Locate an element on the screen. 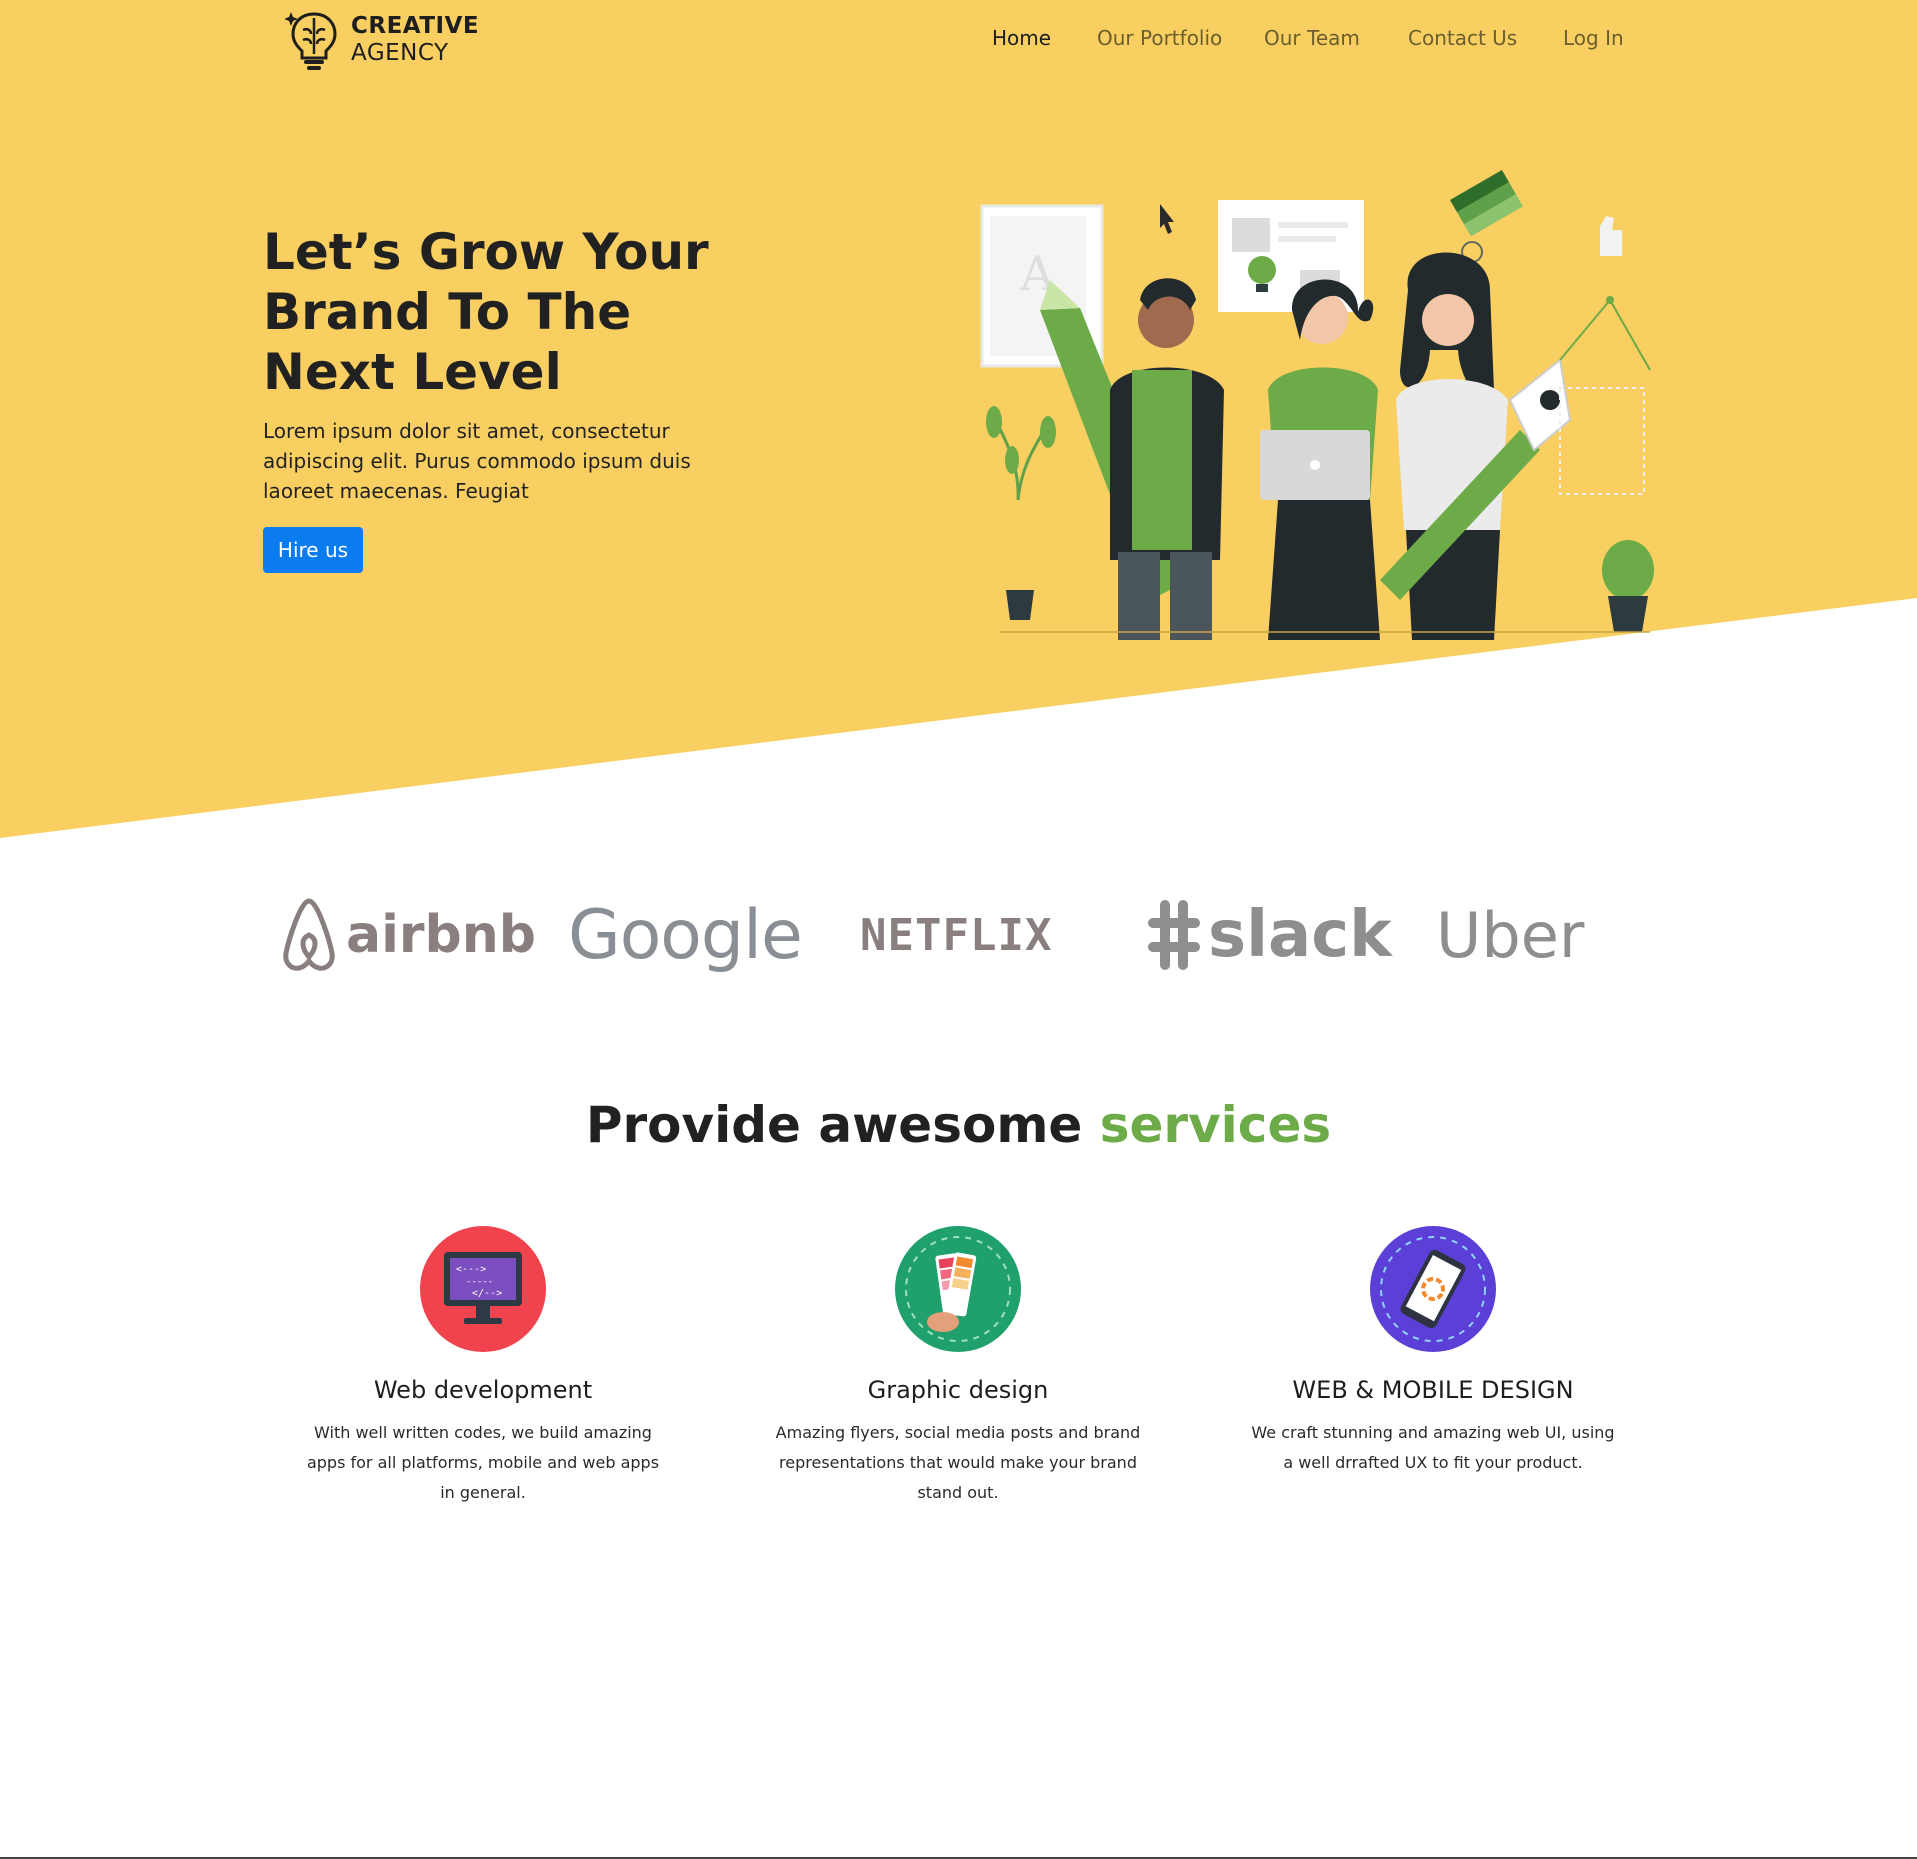 This screenshot has height=1859, width=1917. mobile-phone-icon is located at coordinates (1433, 1289).